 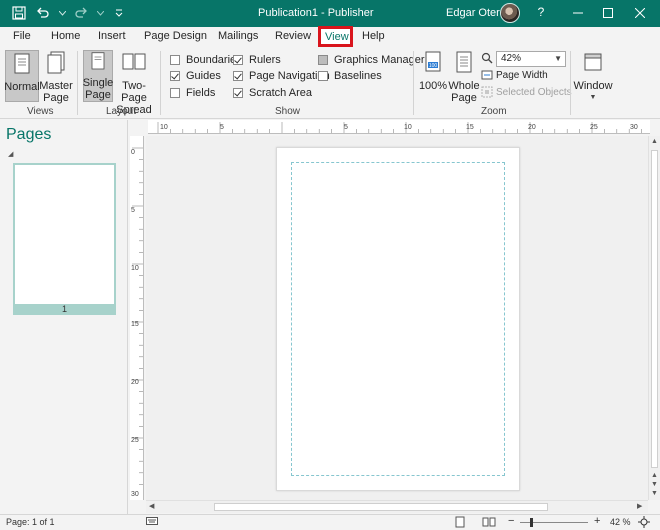 What do you see at coordinates (639, 506) in the screenshot?
I see `scroll-right-icon: ▶` at bounding box center [639, 506].